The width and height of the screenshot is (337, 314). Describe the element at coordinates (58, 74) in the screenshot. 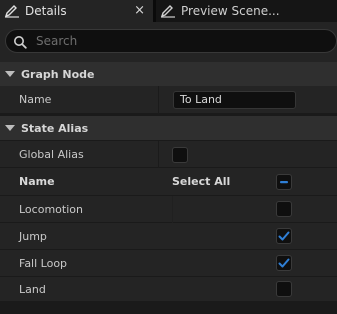

I see `category-graph-node-title: Graph Node` at that location.